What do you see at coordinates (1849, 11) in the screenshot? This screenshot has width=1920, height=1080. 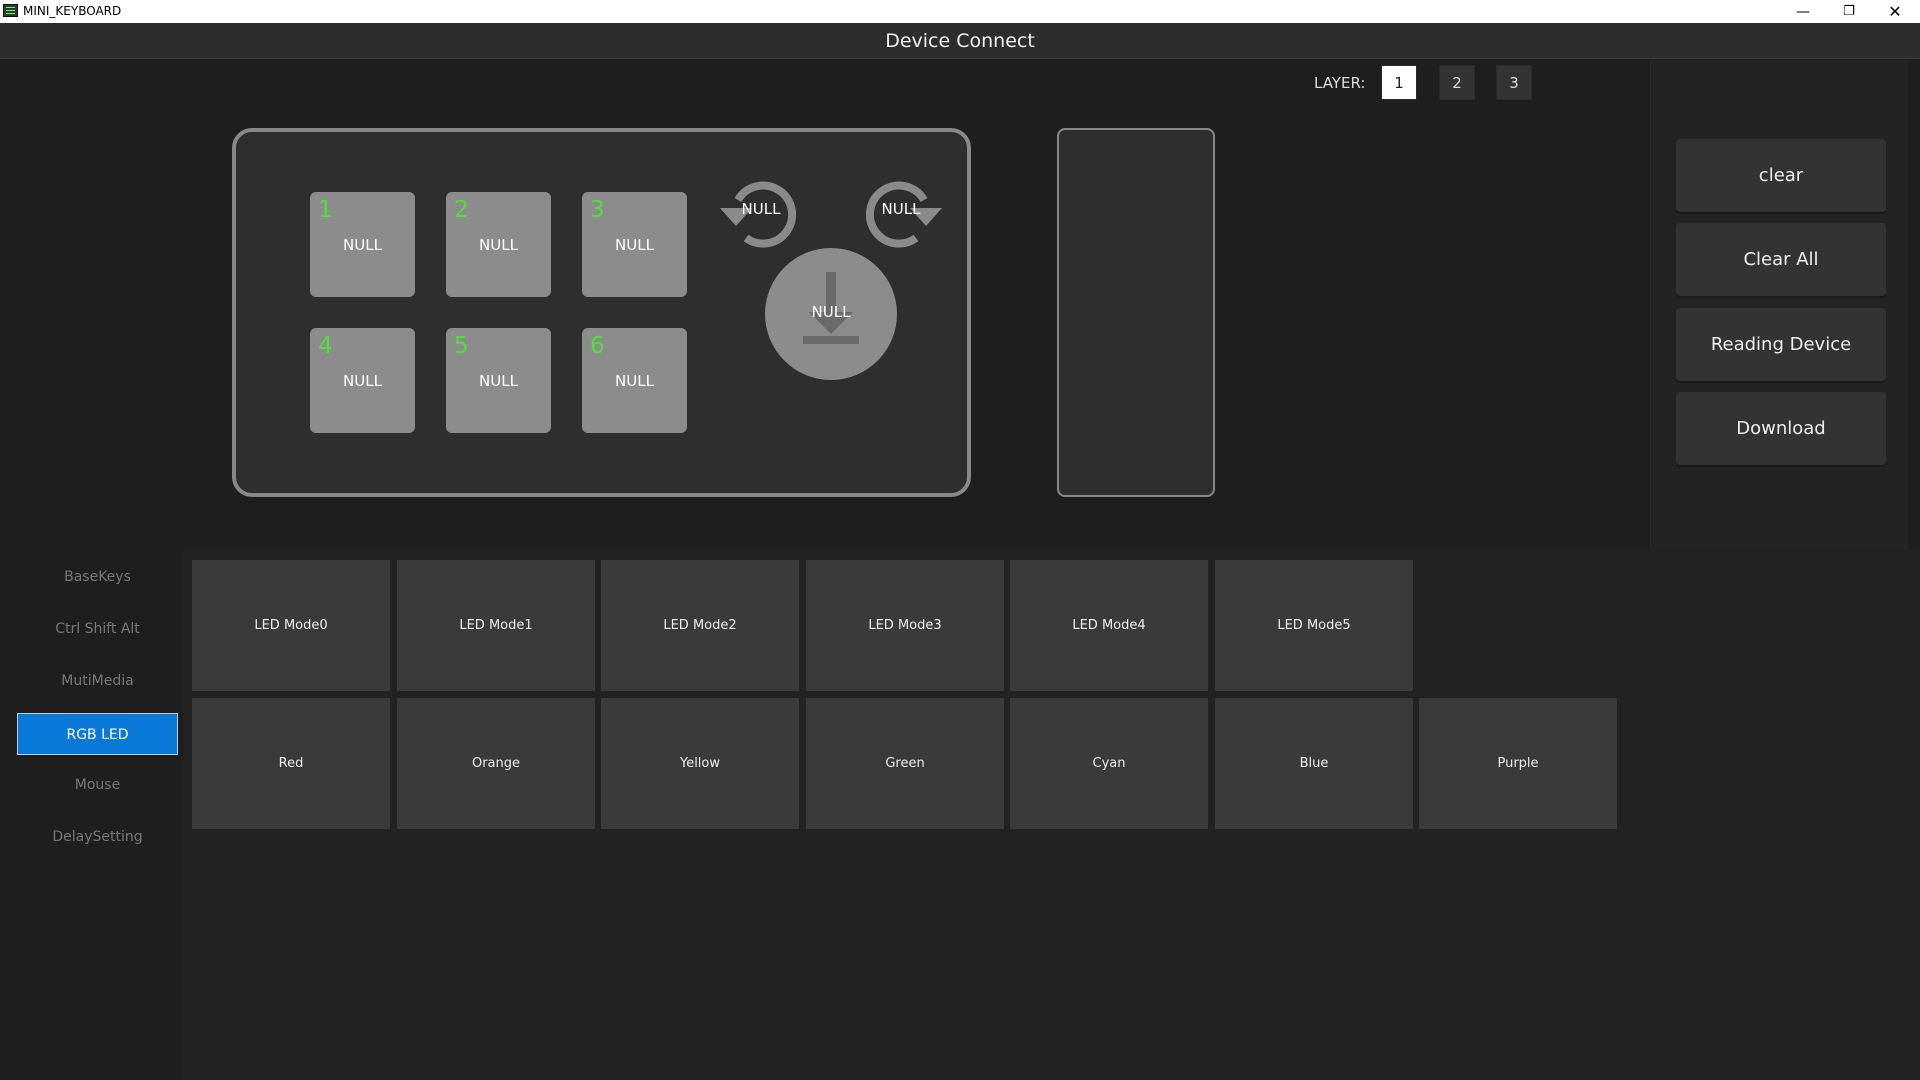 I see `restore-button: ❐` at bounding box center [1849, 11].